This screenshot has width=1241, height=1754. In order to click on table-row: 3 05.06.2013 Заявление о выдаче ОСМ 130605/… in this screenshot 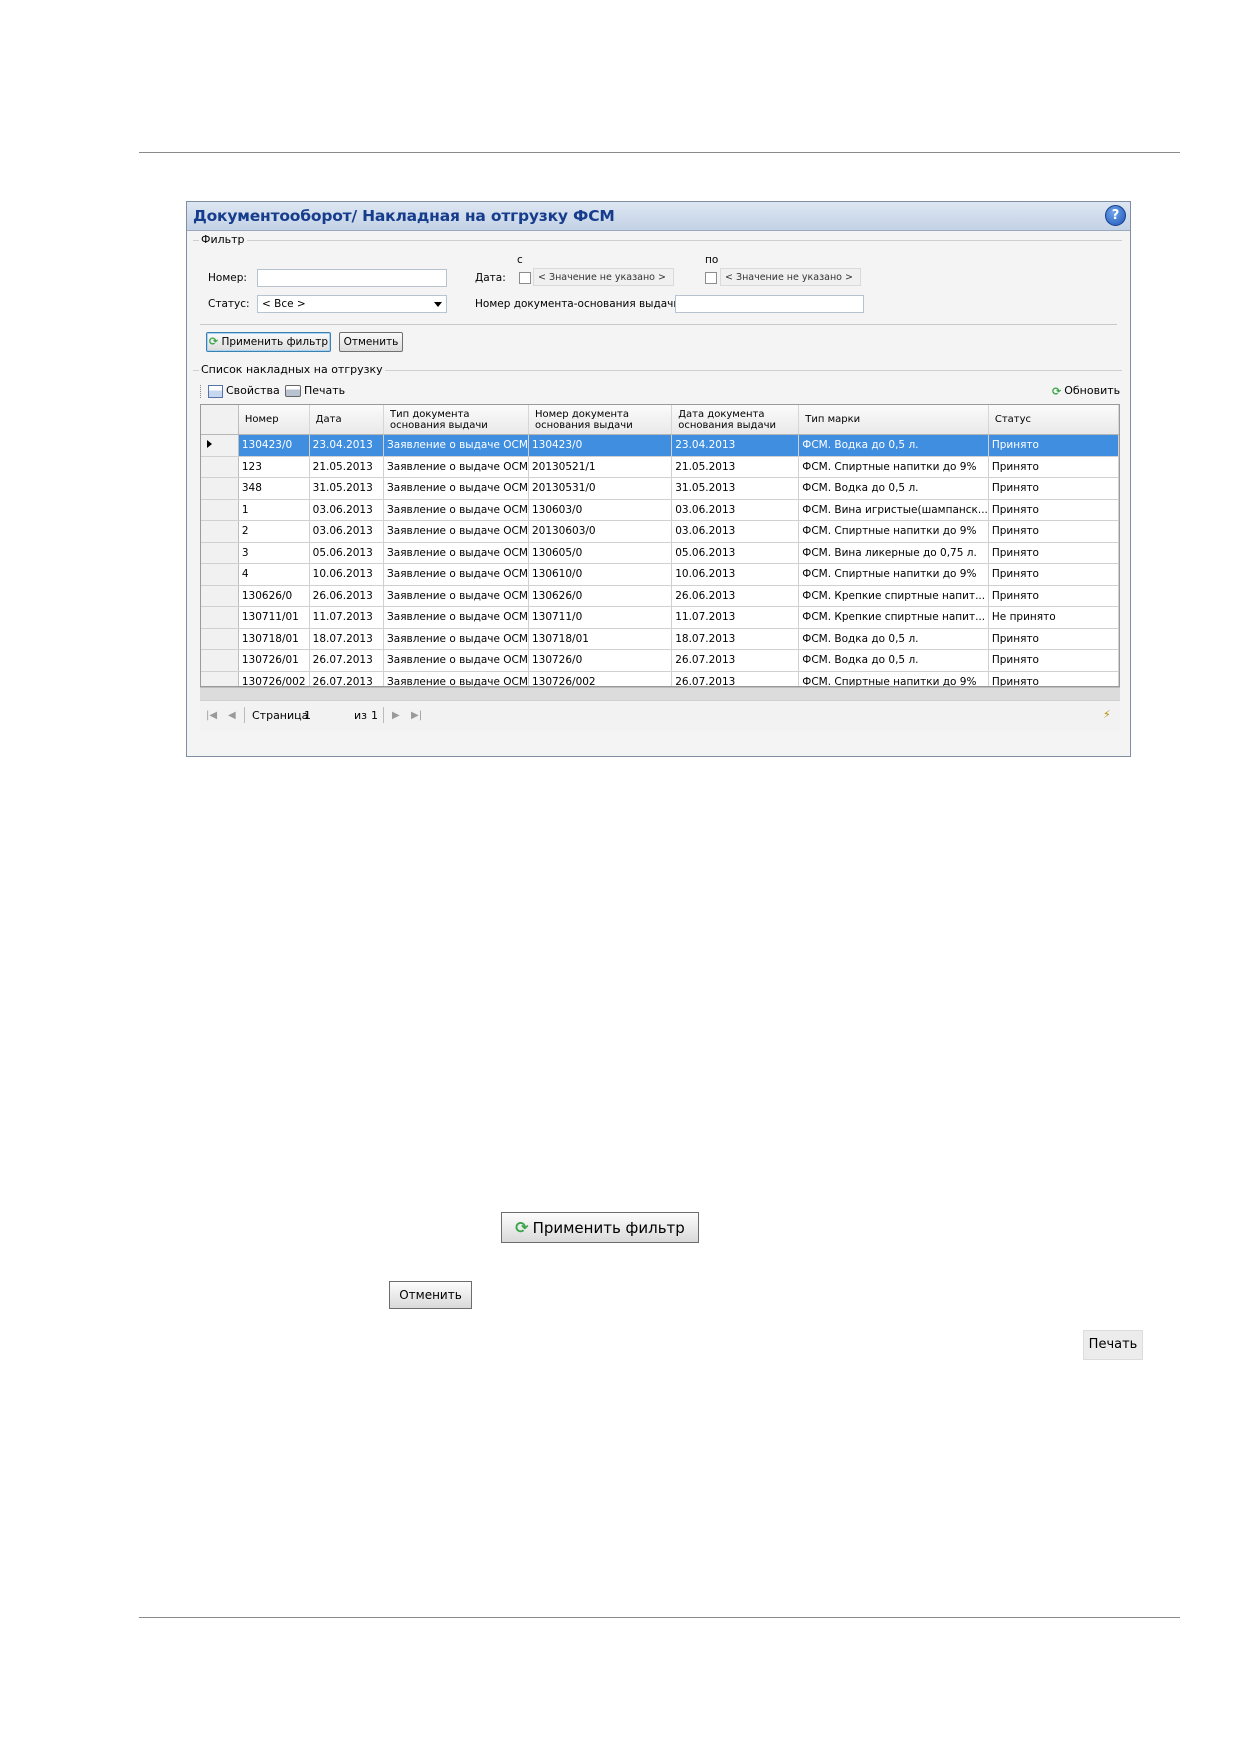, I will do `click(660, 553)`.